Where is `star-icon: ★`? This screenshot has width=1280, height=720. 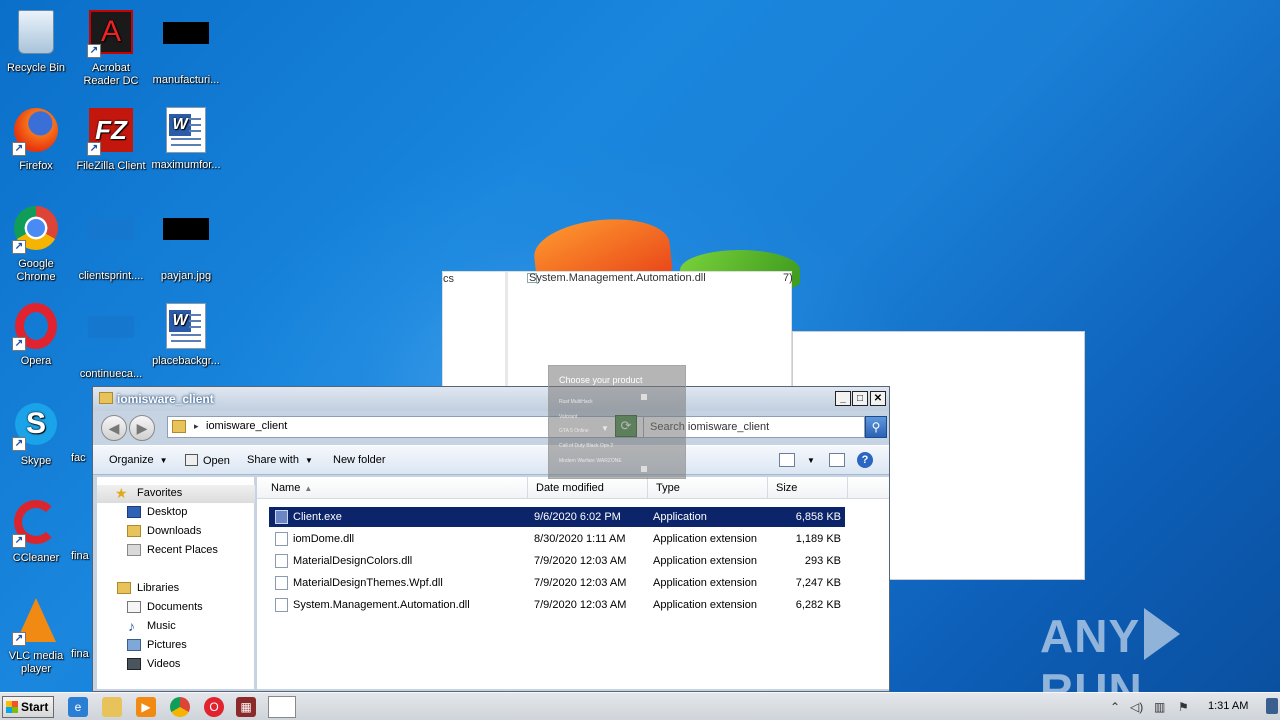
star-icon: ★ is located at coordinates (121, 493).